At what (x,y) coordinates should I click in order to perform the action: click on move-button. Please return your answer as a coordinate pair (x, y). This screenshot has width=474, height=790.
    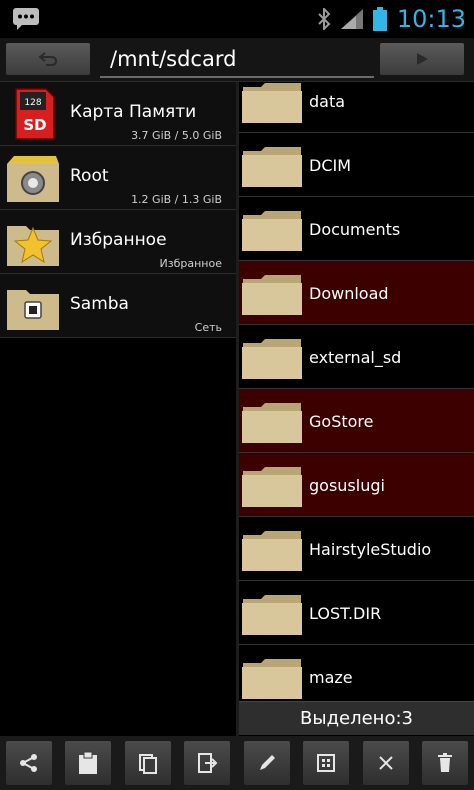
    Looking at the image, I should click on (207, 763).